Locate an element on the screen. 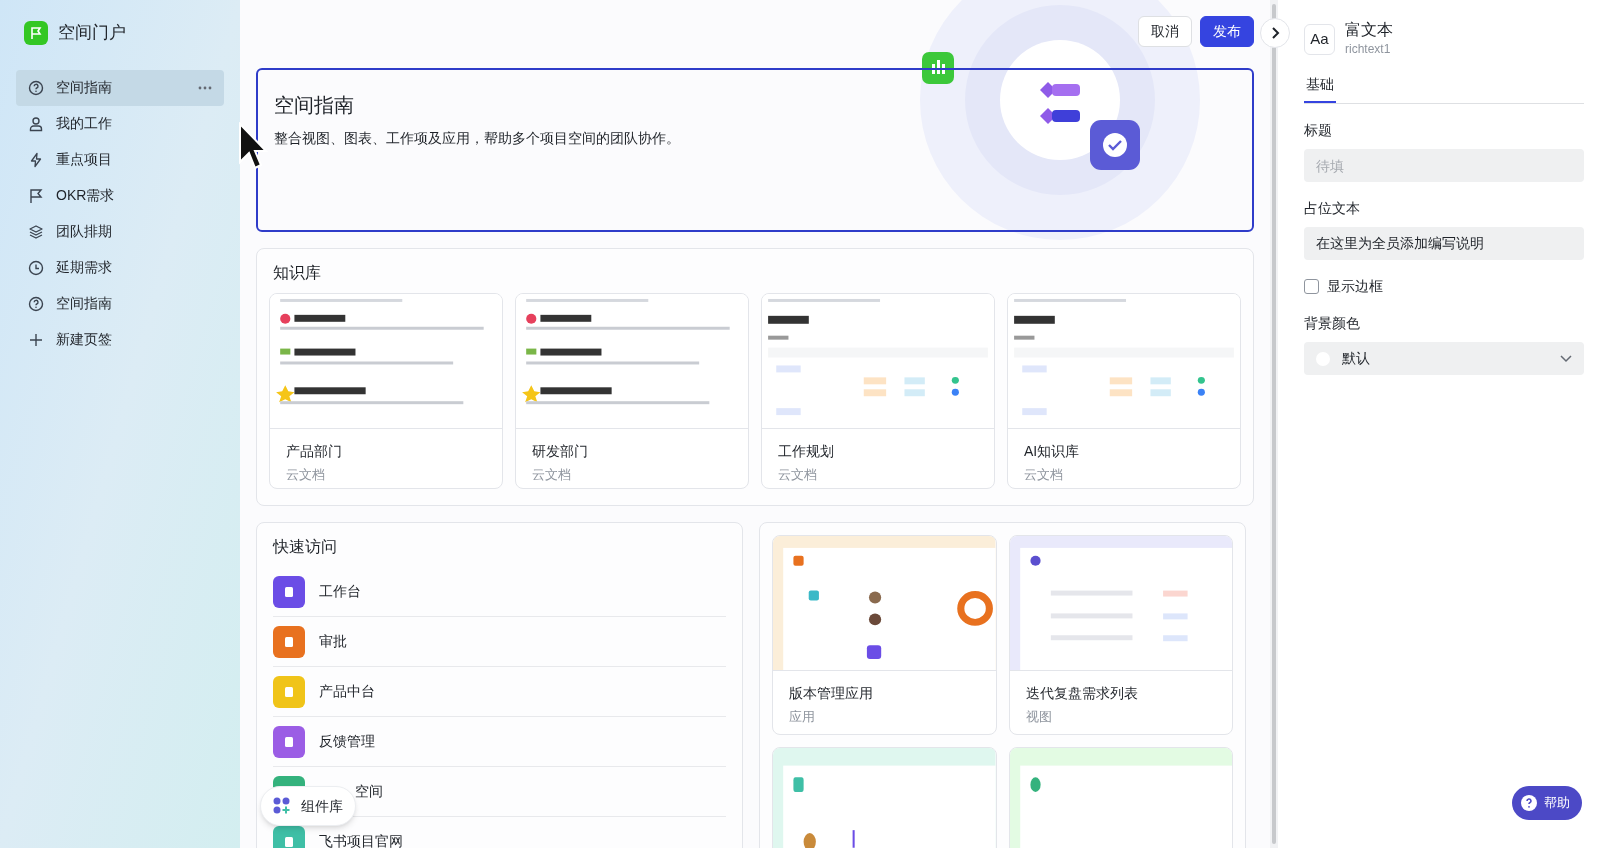 The image size is (1608, 848). card-subtitle: 视图 is located at coordinates (1039, 717).